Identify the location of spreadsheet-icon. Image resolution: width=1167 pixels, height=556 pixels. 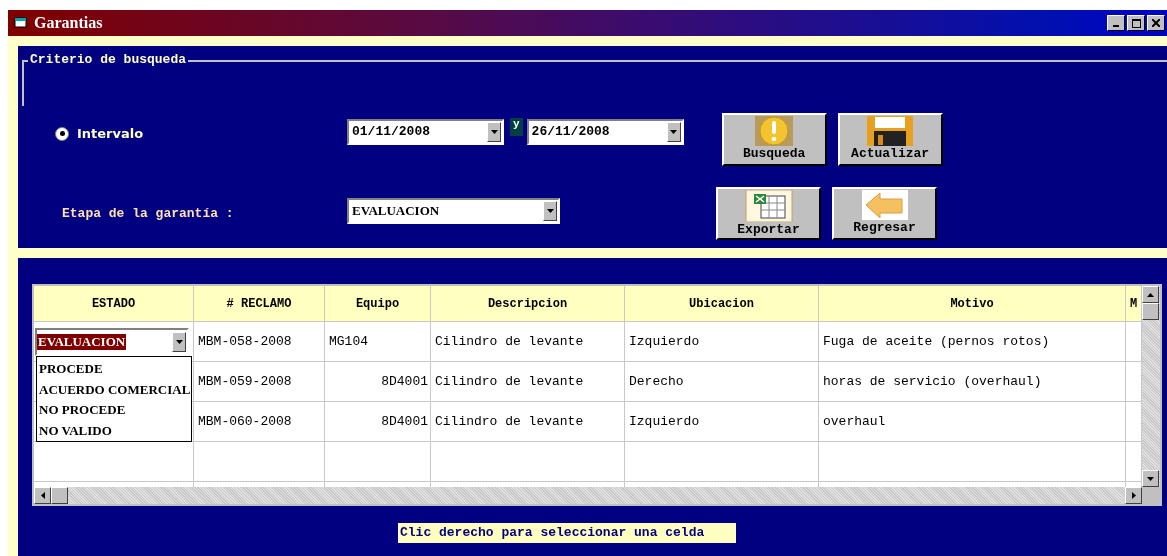
(768, 205).